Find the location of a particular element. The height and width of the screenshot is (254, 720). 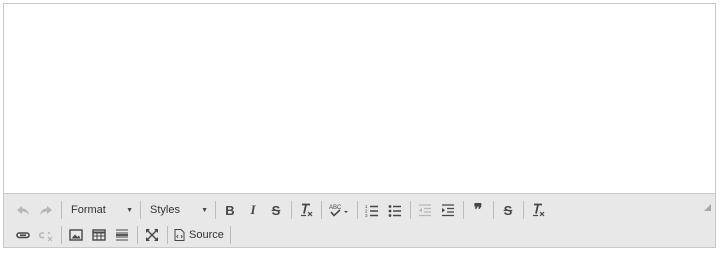

strikethrough-button-2: S is located at coordinates (508, 210).